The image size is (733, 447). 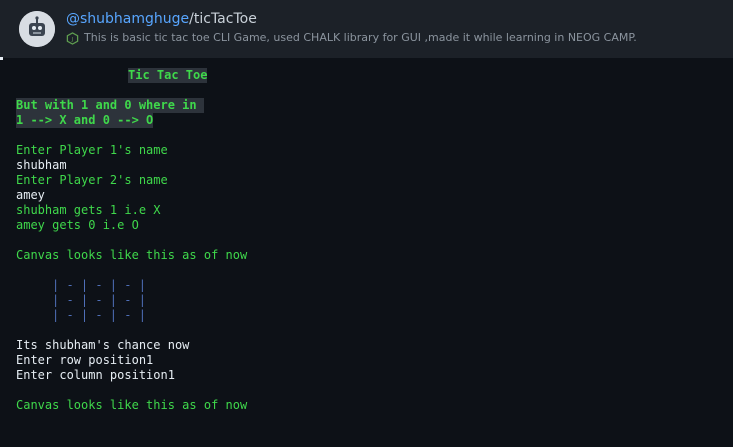 What do you see at coordinates (168, 75) in the screenshot?
I see `game-title: Tic Tac Toe` at bounding box center [168, 75].